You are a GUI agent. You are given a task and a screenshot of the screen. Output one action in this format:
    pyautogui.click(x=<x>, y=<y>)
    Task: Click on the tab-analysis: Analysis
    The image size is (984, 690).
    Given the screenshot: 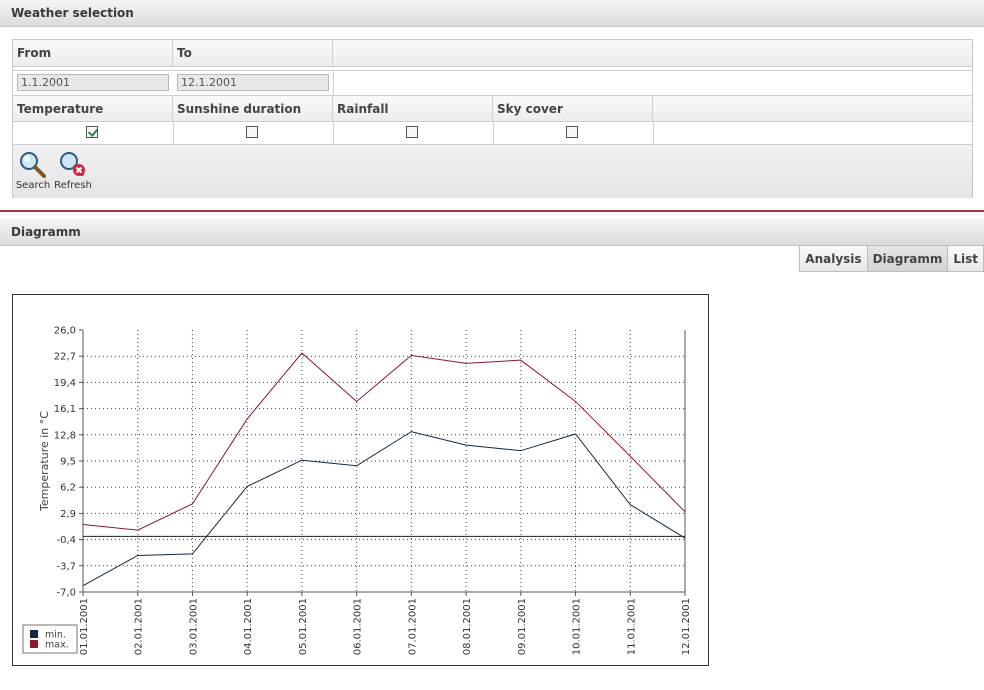 What is the action you would take?
    pyautogui.click(x=833, y=258)
    